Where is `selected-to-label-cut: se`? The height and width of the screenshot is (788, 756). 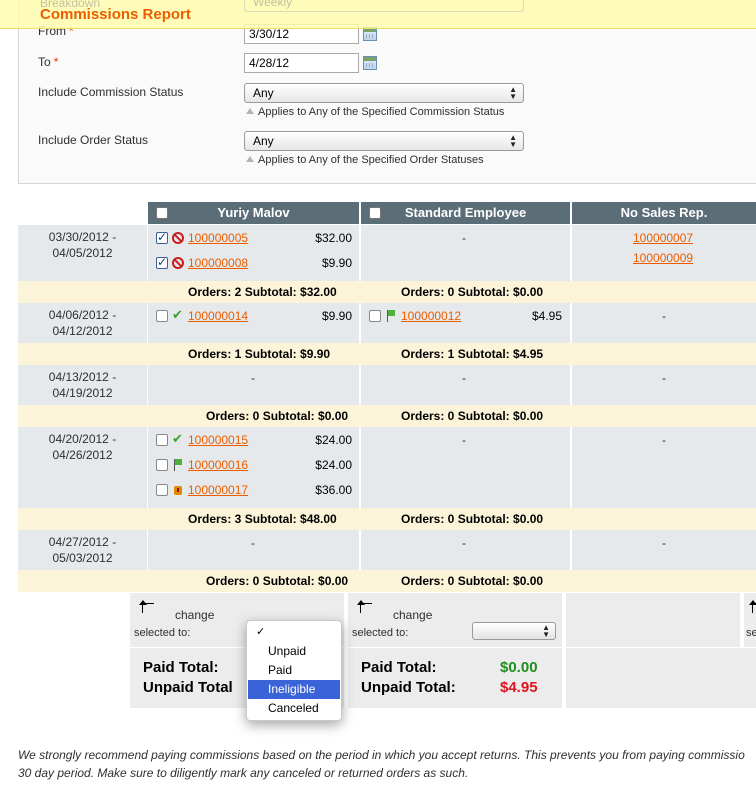 selected-to-label-cut: se is located at coordinates (751, 633).